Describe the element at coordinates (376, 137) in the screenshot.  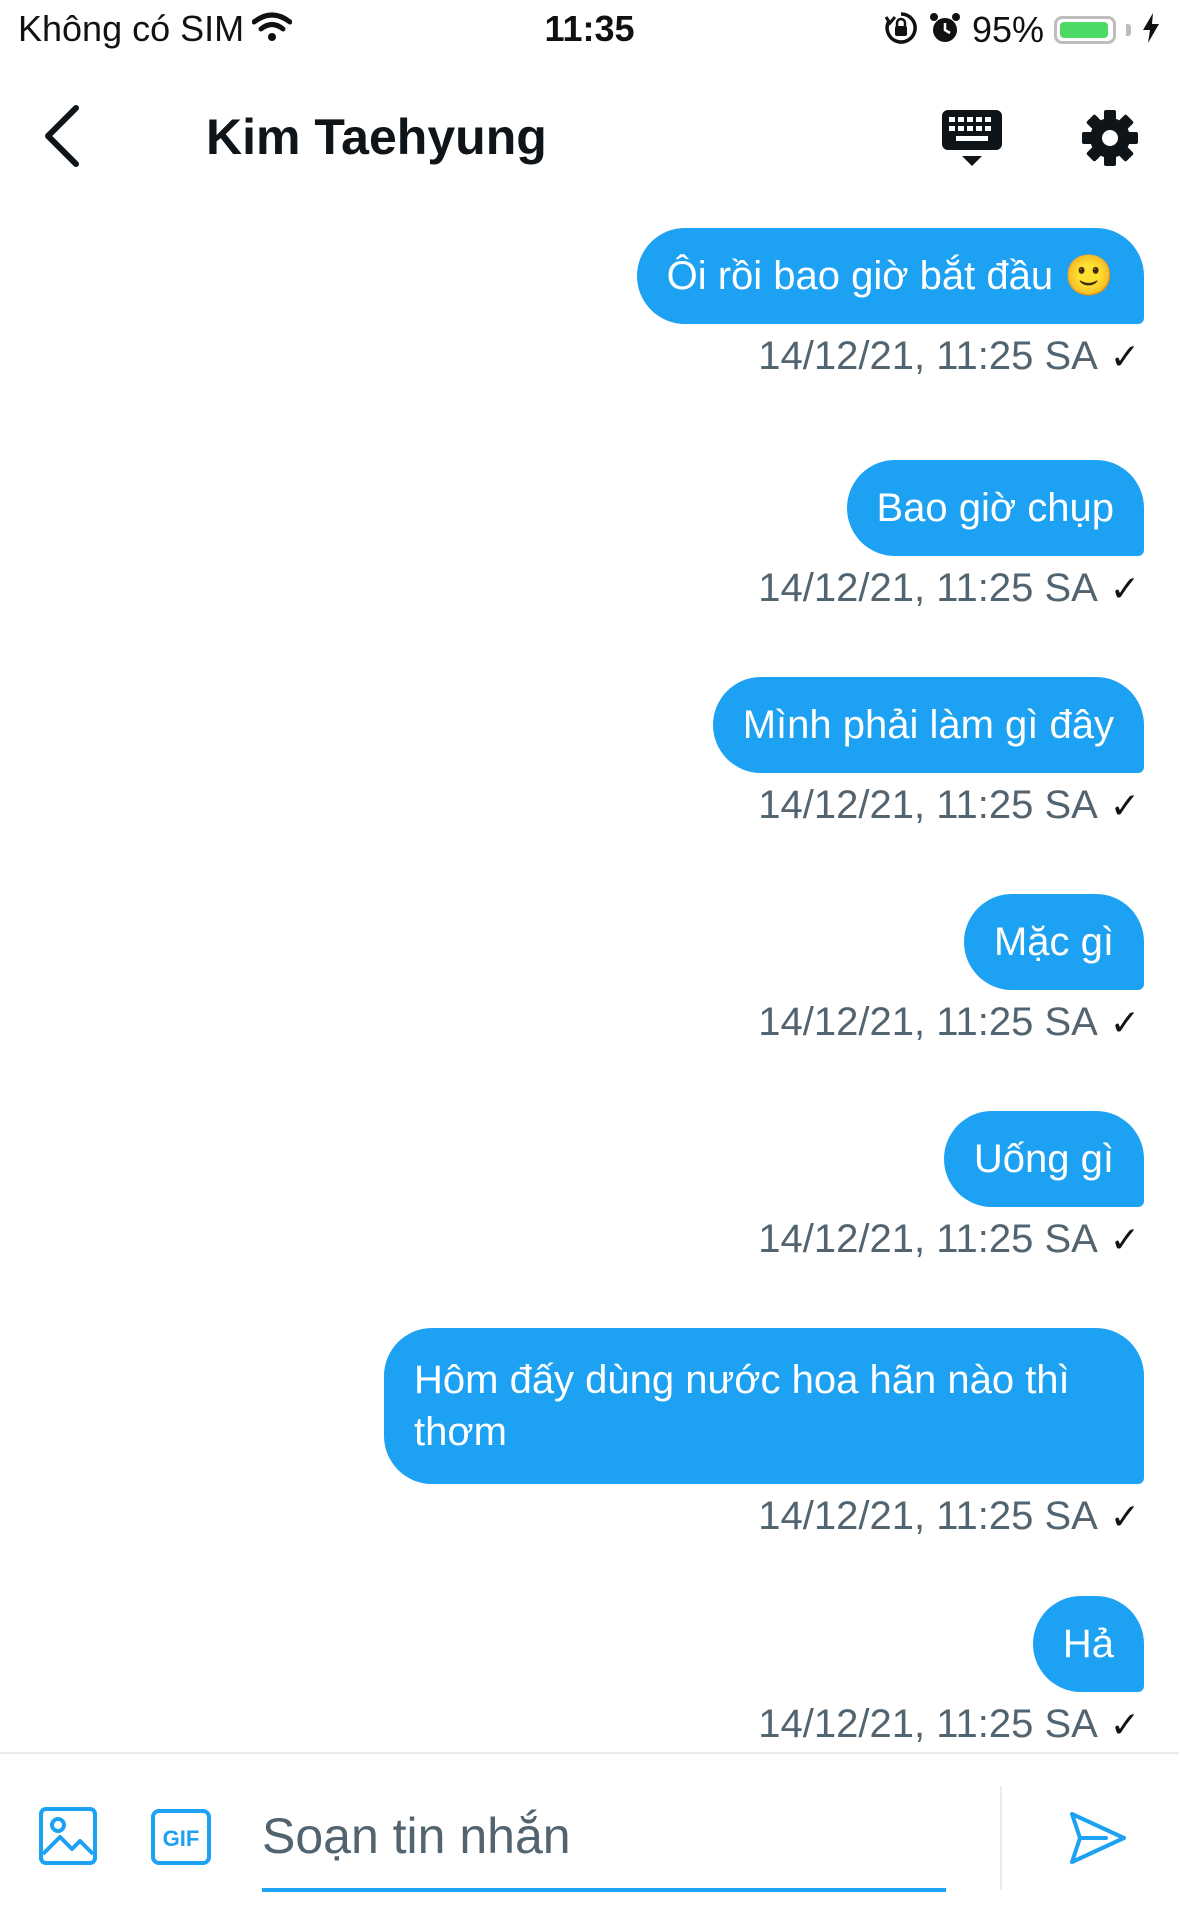
I see `conversation-title: Kim Taehyung` at that location.